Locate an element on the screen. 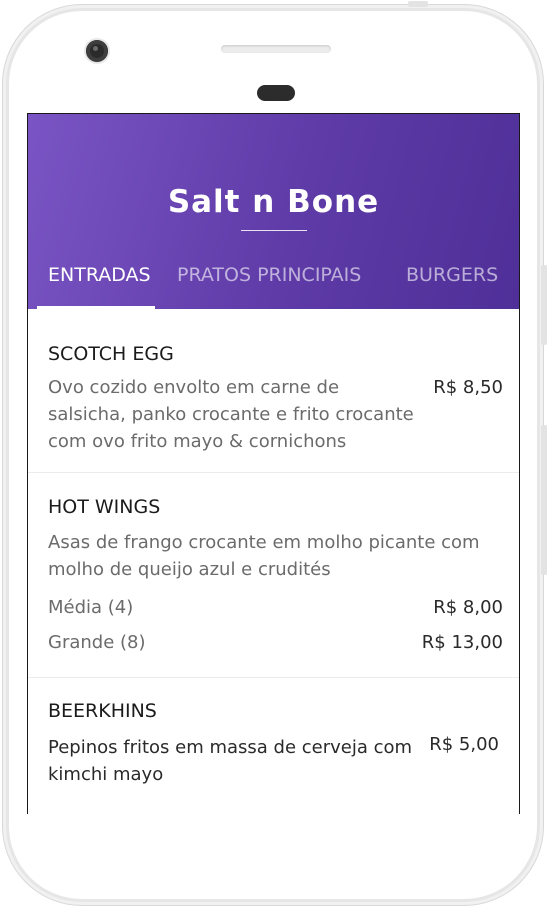  variant-price: R$ 8,00 is located at coordinates (468, 607).